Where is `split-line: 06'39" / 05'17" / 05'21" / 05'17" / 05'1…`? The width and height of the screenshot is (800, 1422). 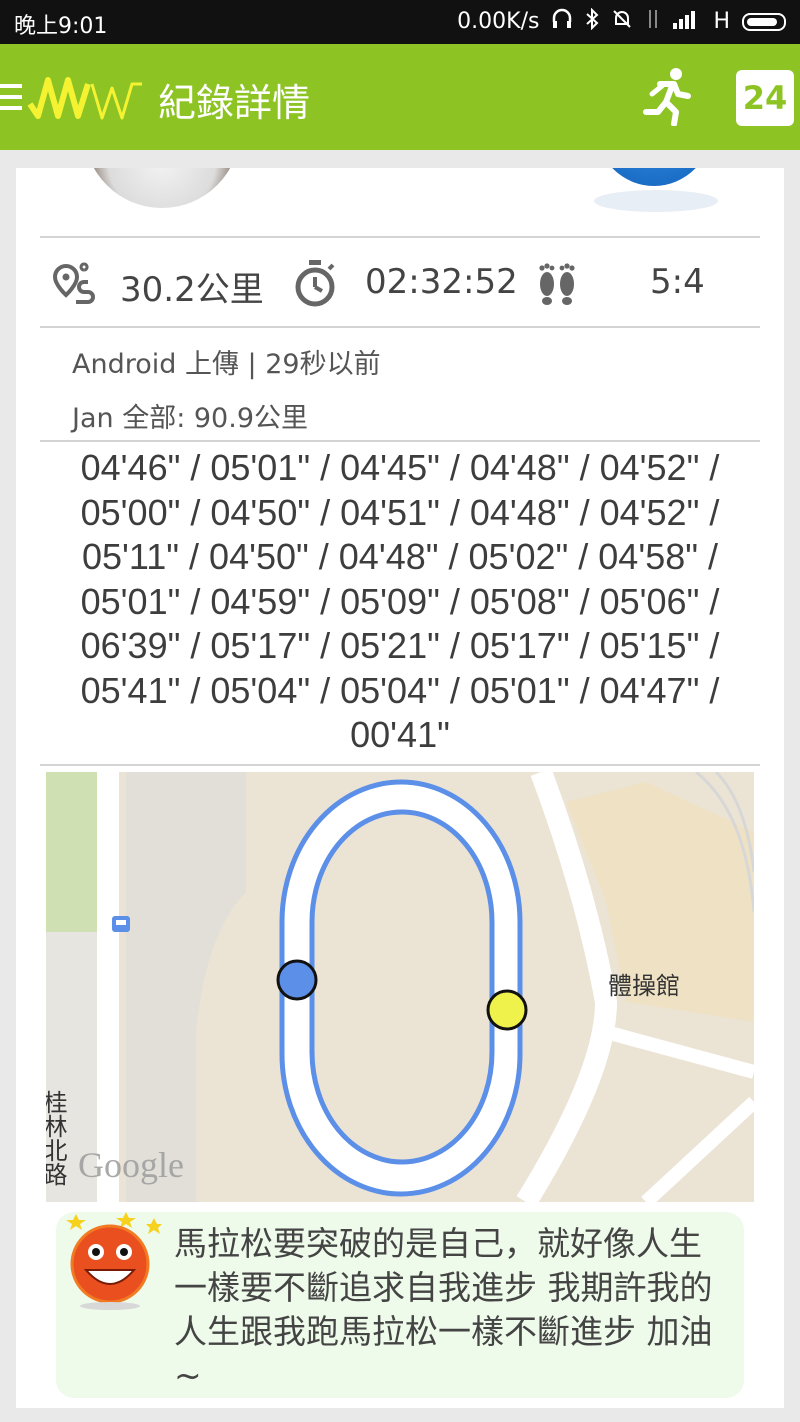 split-line: 06'39" / 05'17" / 05'21" / 05'17" / 05'1… is located at coordinates (400, 645).